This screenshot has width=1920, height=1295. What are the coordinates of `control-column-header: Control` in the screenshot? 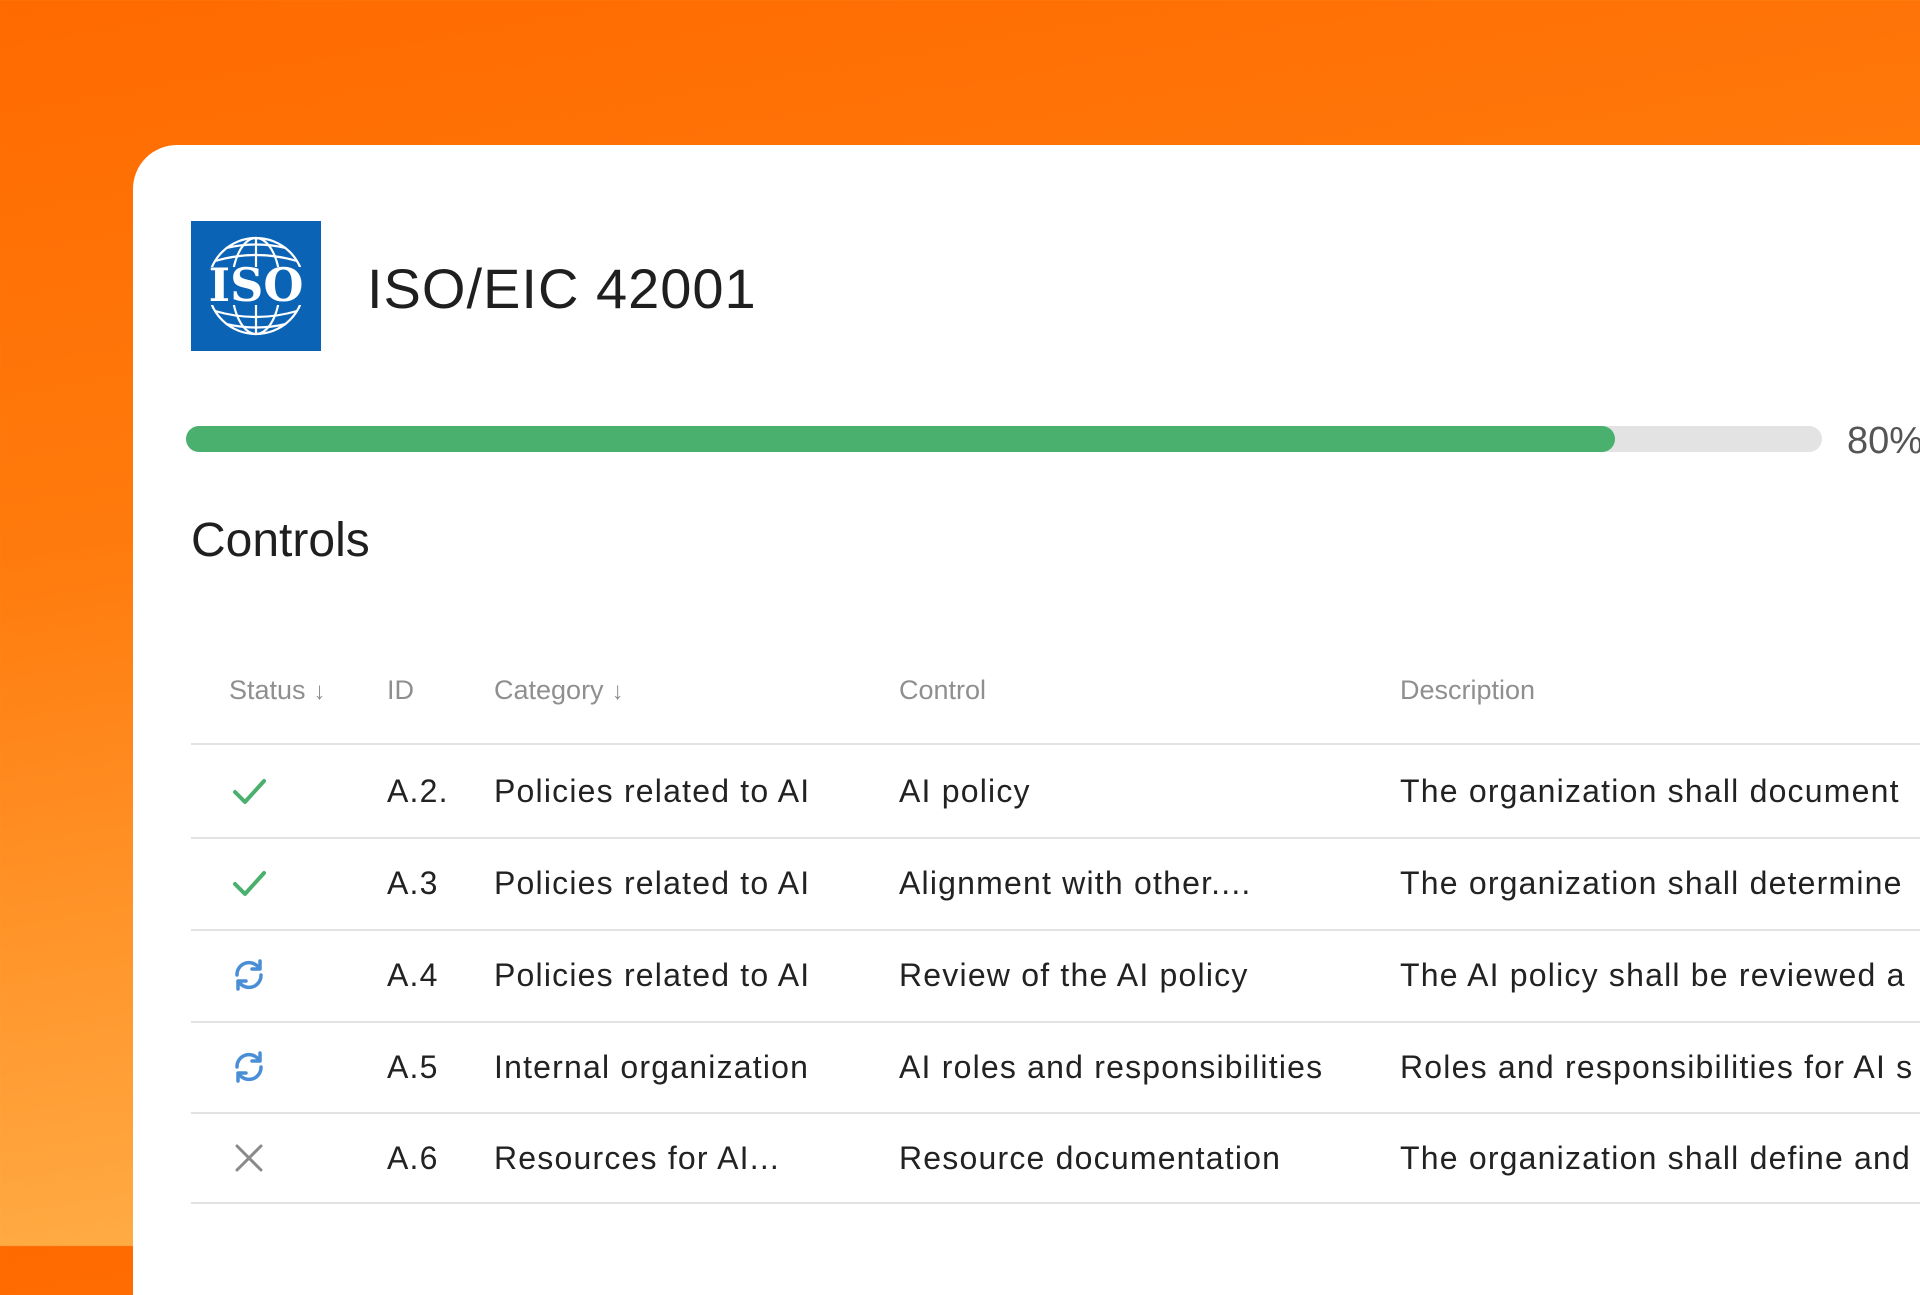 It's located at (942, 690).